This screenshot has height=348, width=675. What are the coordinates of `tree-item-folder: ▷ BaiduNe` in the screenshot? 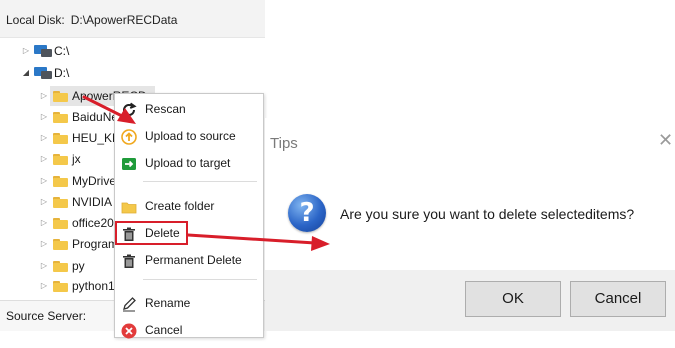 It's located at (59, 117).